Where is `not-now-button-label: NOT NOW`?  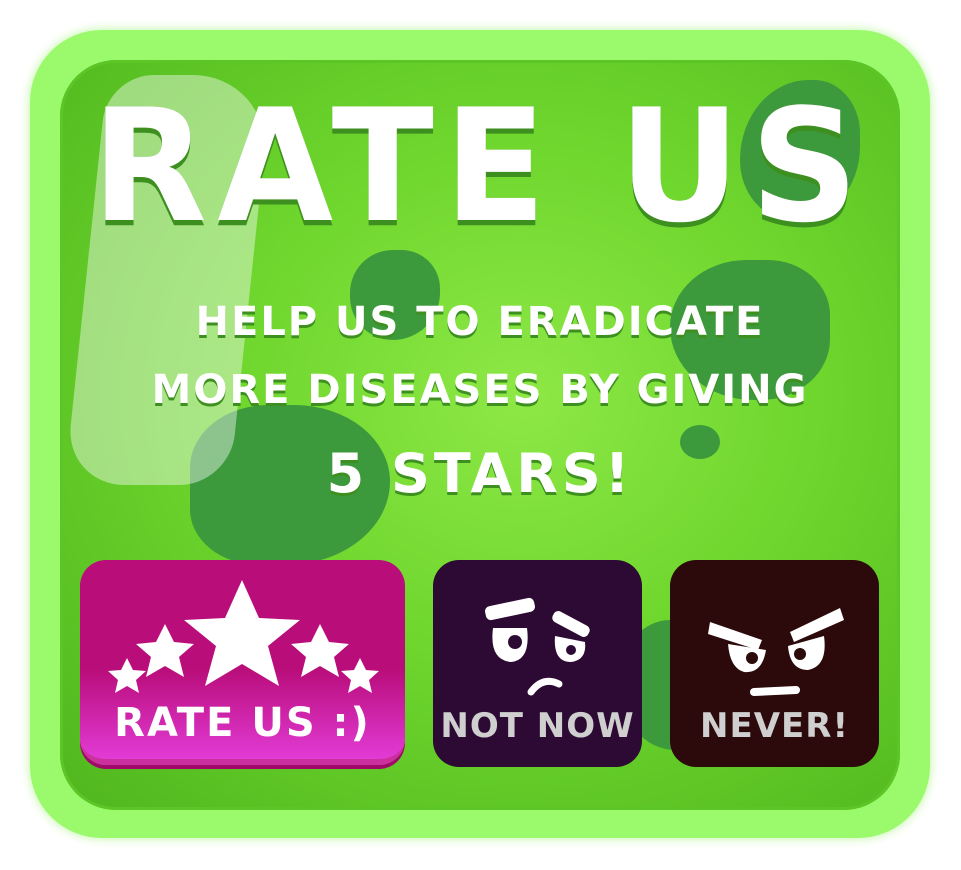 not-now-button-label: NOT NOW is located at coordinates (537, 726).